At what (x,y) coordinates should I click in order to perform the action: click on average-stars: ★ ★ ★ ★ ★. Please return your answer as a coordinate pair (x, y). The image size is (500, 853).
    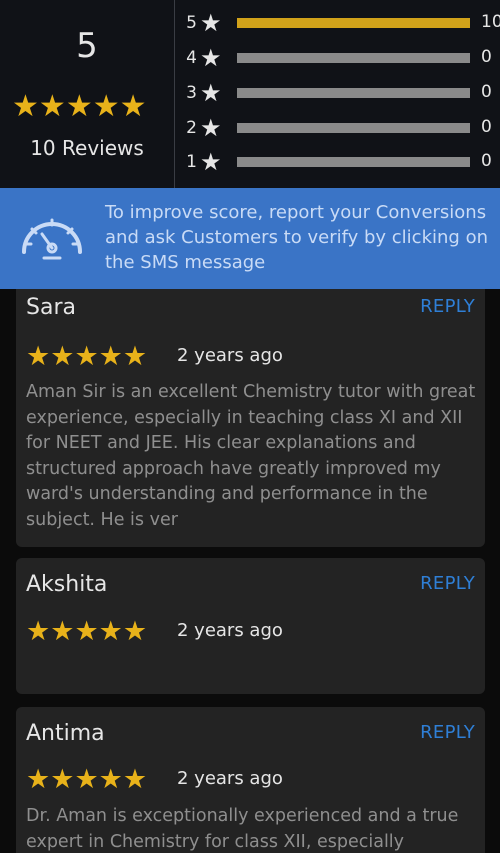
    Looking at the image, I should click on (79, 107).